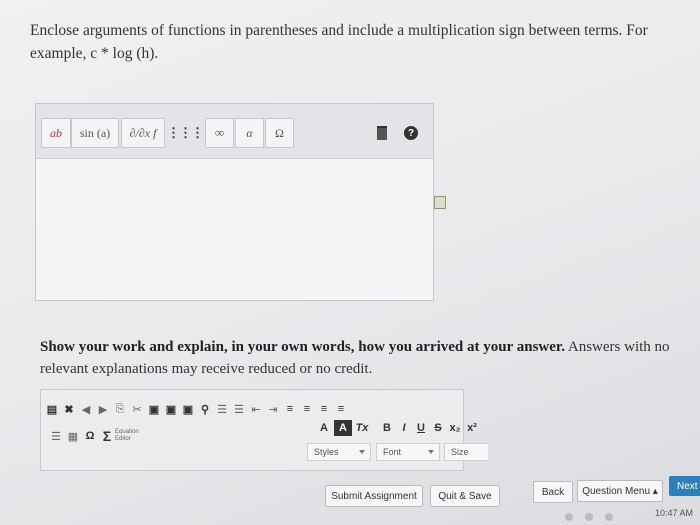  Describe the element at coordinates (90, 436) in the screenshot. I see `special-char-icon: Ω` at that location.